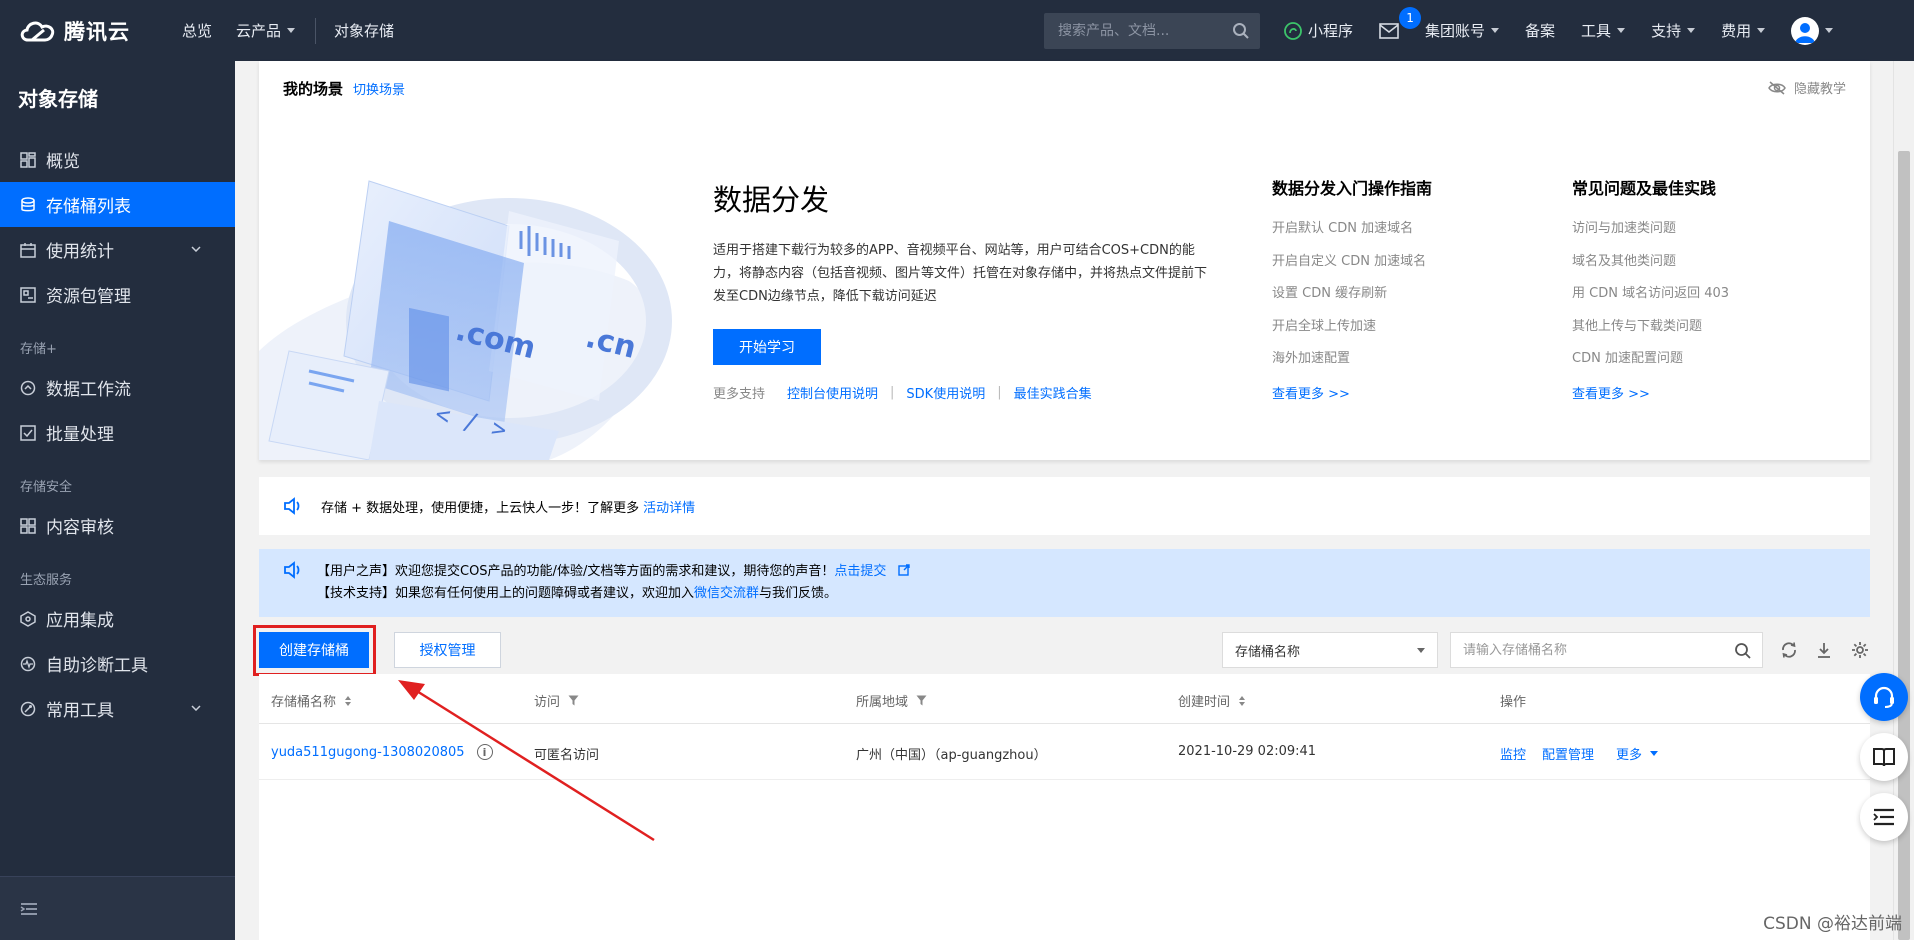  I want to click on icp-filing-label: 备案, so click(1540, 31).